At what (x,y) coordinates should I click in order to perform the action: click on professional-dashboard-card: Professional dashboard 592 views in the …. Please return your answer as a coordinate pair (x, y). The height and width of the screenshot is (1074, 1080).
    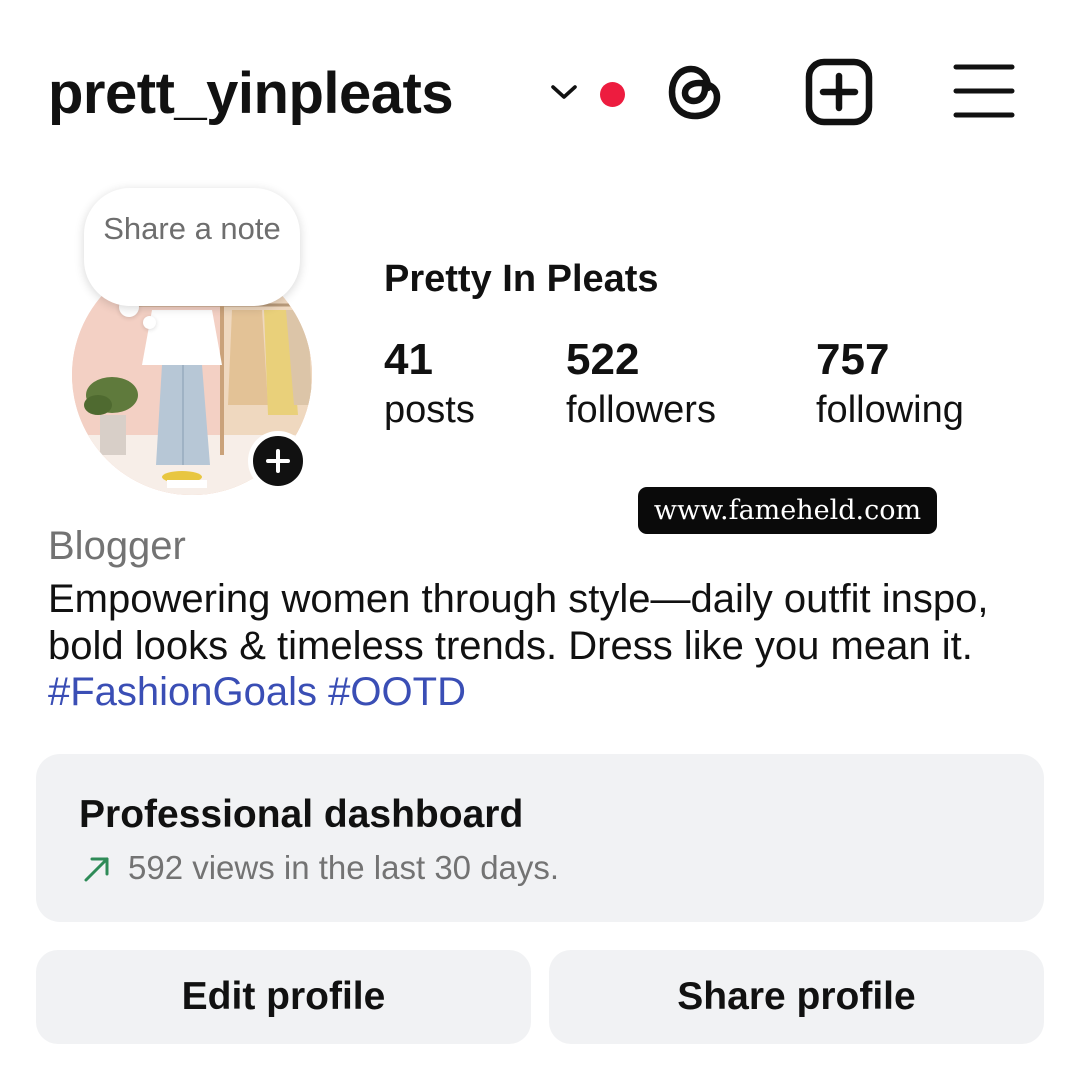
    Looking at the image, I should click on (540, 838).